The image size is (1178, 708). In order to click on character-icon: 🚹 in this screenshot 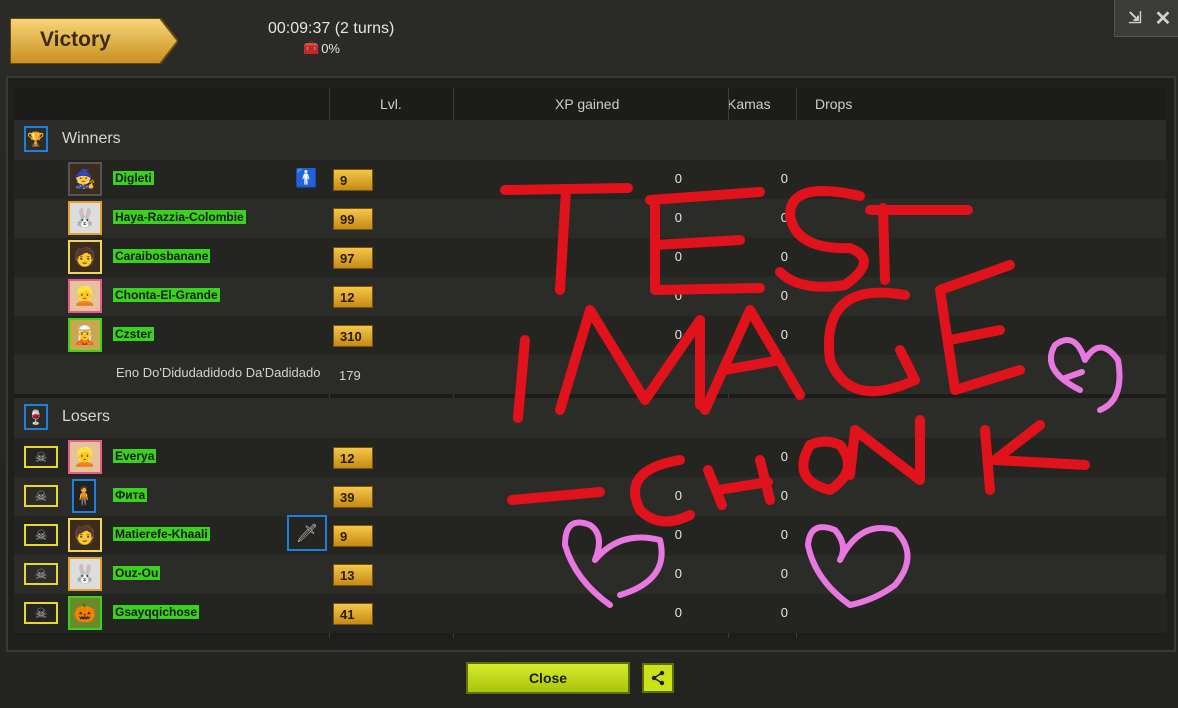, I will do `click(306, 178)`.